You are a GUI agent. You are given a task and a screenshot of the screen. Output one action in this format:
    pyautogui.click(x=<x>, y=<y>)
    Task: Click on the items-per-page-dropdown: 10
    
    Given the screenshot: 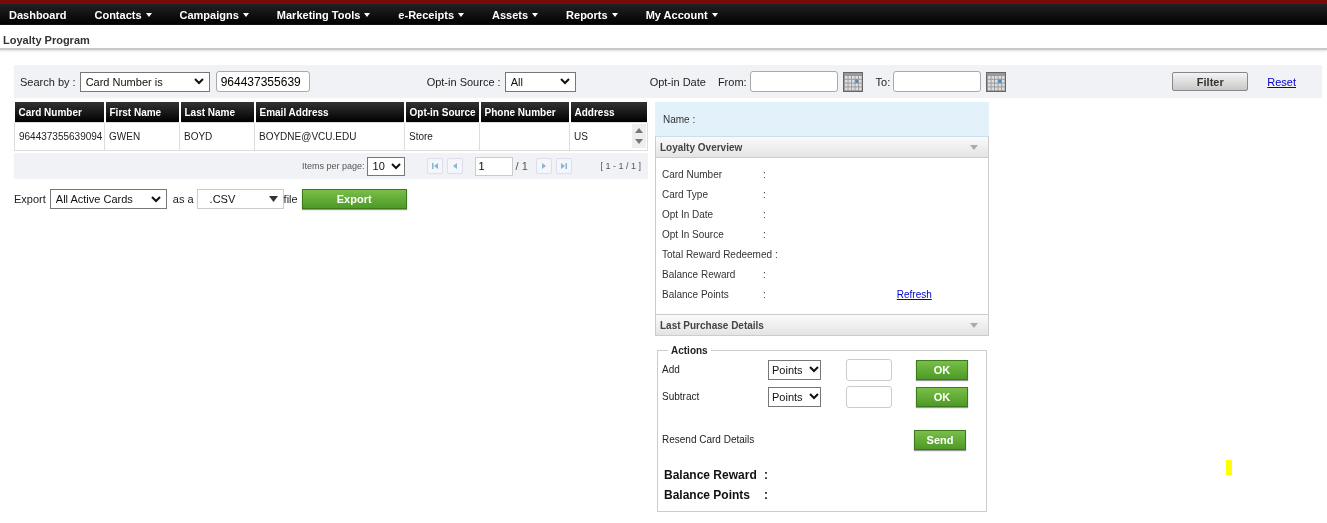 What is the action you would take?
    pyautogui.click(x=385, y=166)
    